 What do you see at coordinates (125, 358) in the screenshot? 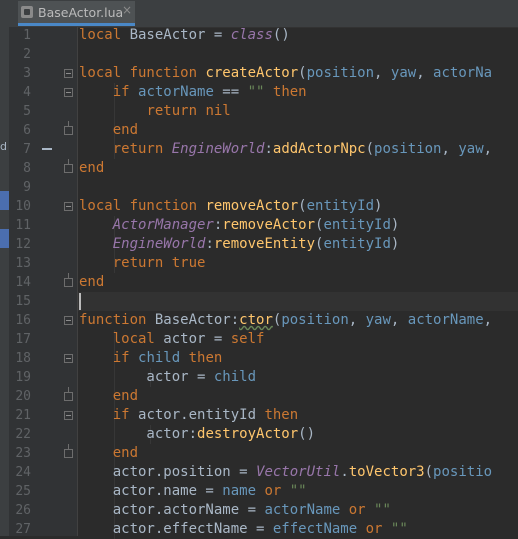
I see `code-token: if` at bounding box center [125, 358].